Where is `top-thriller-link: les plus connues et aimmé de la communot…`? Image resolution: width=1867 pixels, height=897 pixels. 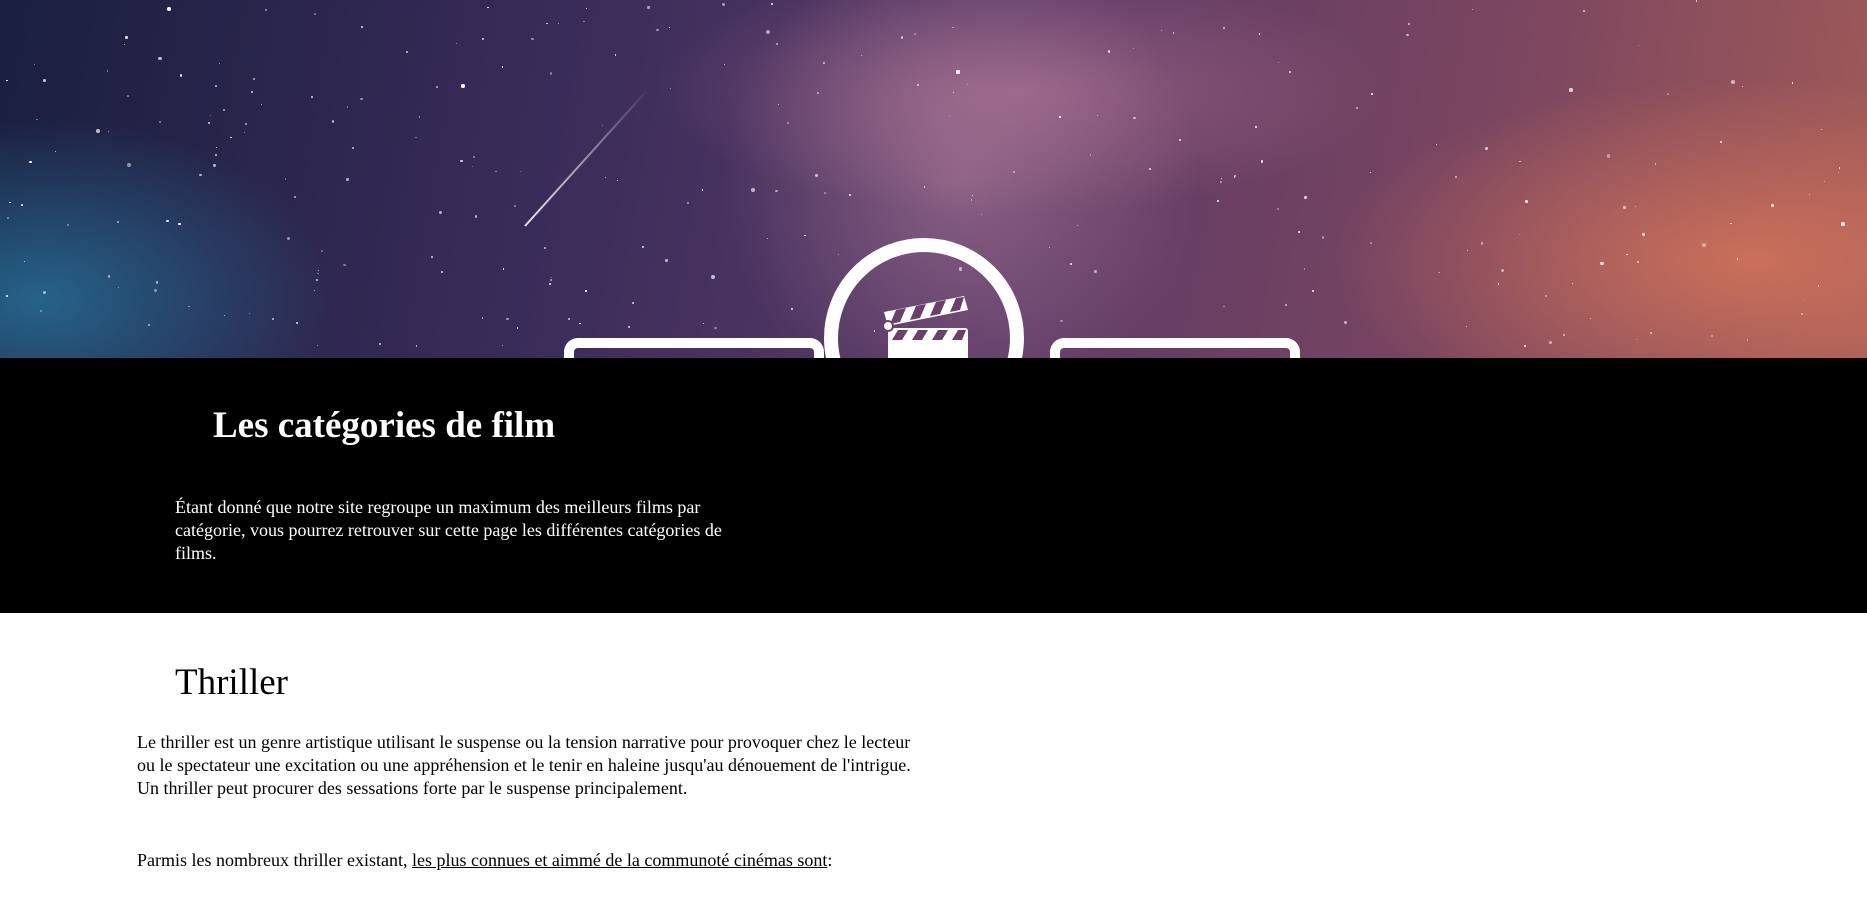 top-thriller-link: les plus connues et aimmé de la communot… is located at coordinates (619, 860).